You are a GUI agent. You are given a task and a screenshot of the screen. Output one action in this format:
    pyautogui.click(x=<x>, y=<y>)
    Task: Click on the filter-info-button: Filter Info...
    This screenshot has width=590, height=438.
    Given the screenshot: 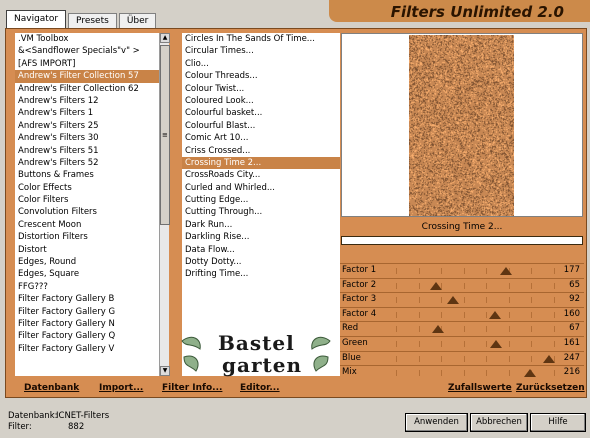 What is the action you would take?
    pyautogui.click(x=192, y=388)
    